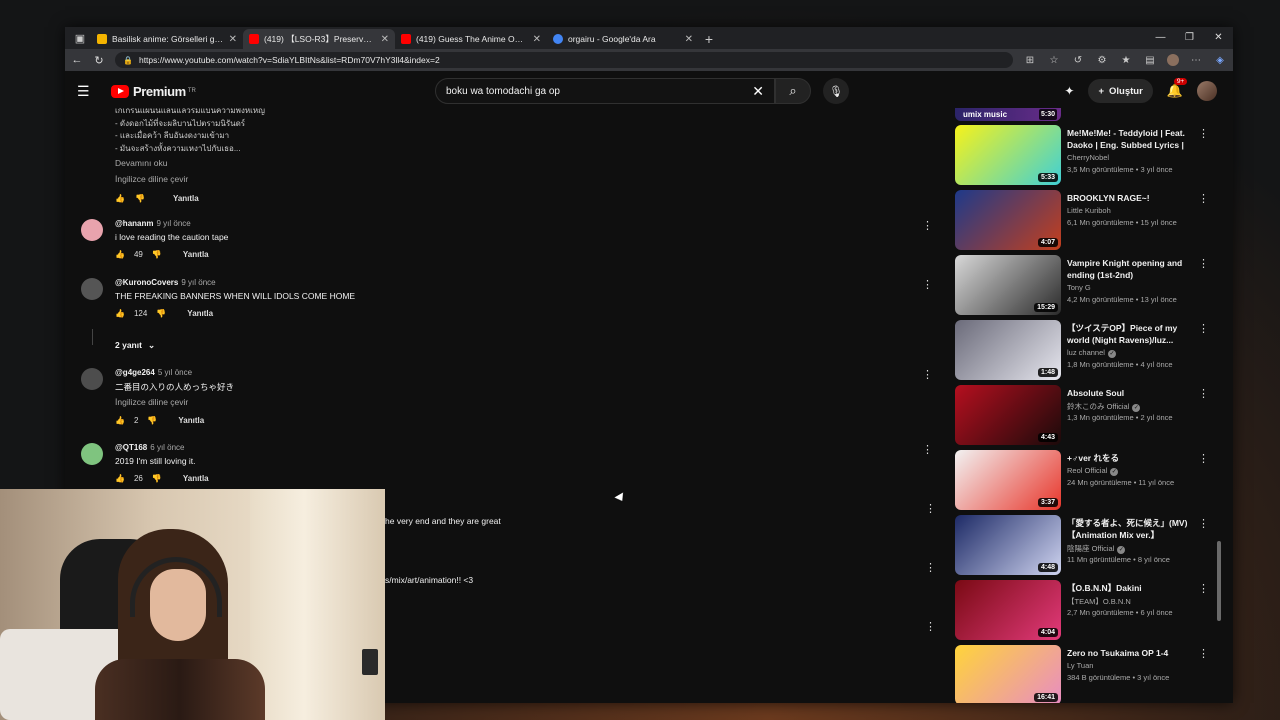 The height and width of the screenshot is (720, 1280). Describe the element at coordinates (131, 447) in the screenshot. I see `comment-author: @QT168` at that location.